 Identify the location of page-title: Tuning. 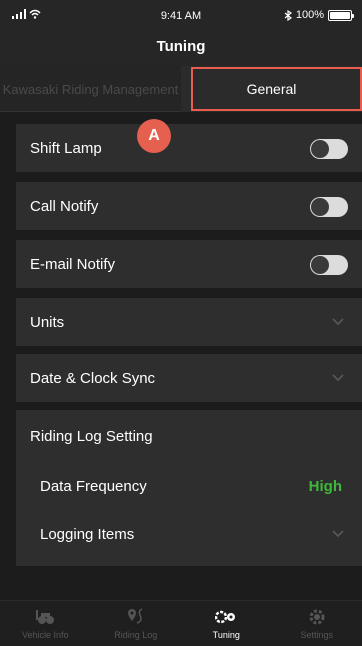
(181, 49).